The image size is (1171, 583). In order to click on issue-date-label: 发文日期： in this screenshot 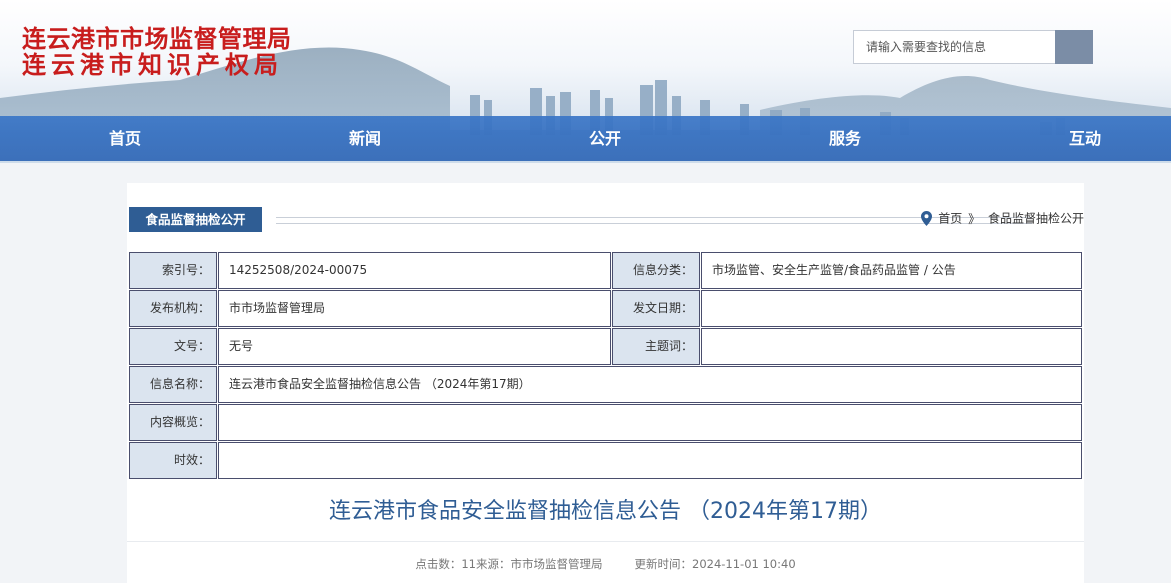, I will do `click(656, 308)`.